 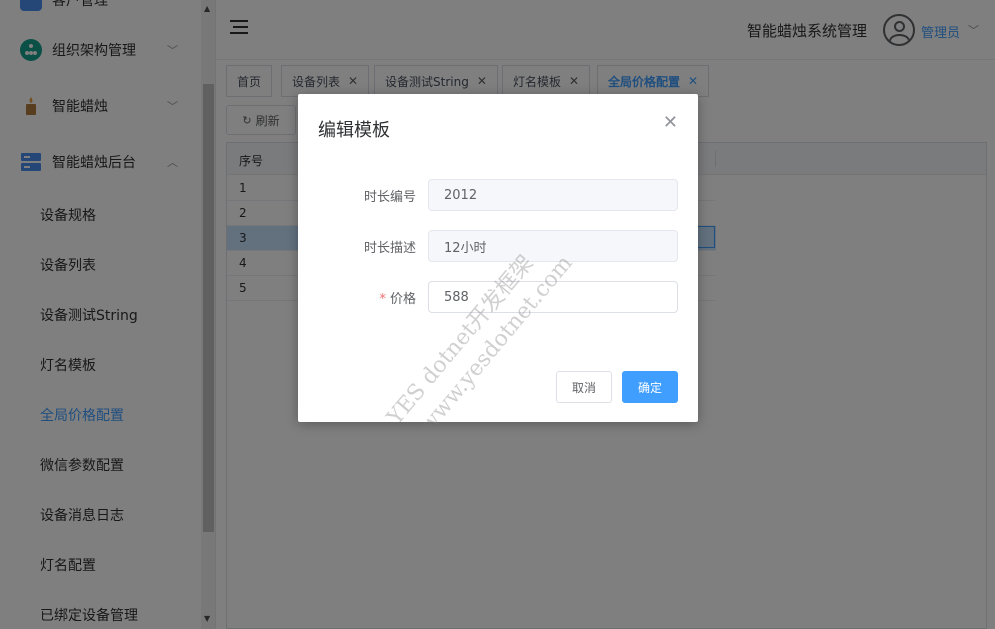 I want to click on duration-desc-field, so click(x=553, y=246).